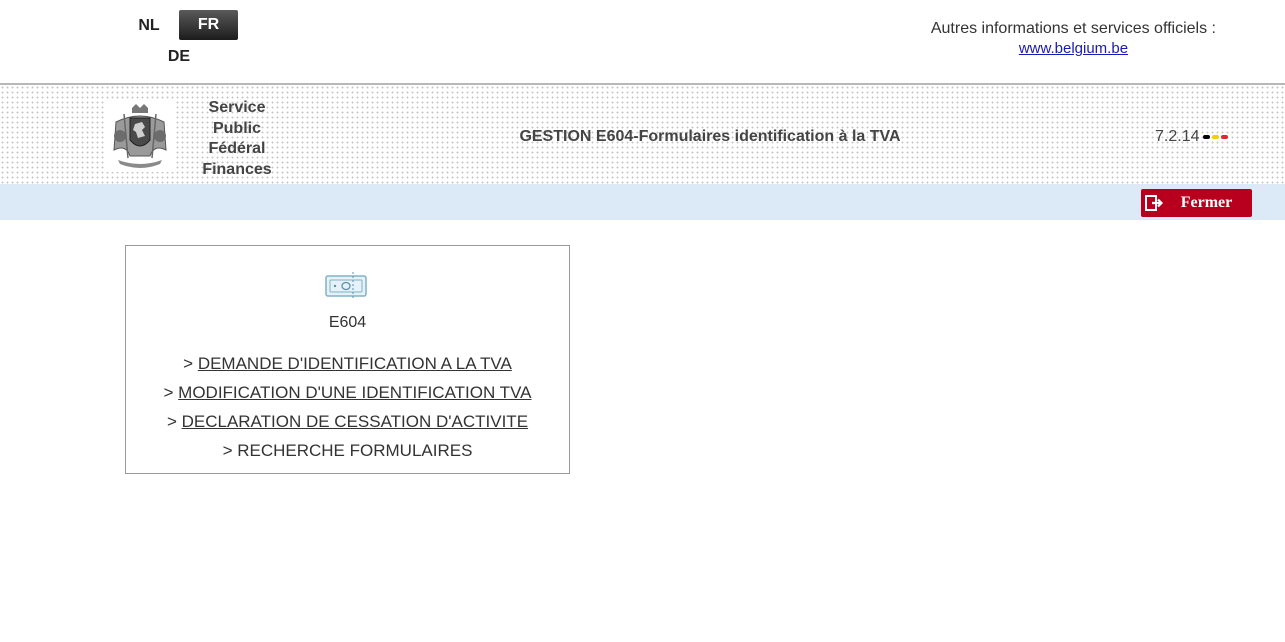 The width and height of the screenshot is (1285, 642). What do you see at coordinates (355, 421) in the screenshot?
I see `declaration-cessation-link: DECLARATION DE CESSATION D'ACTIVITE` at bounding box center [355, 421].